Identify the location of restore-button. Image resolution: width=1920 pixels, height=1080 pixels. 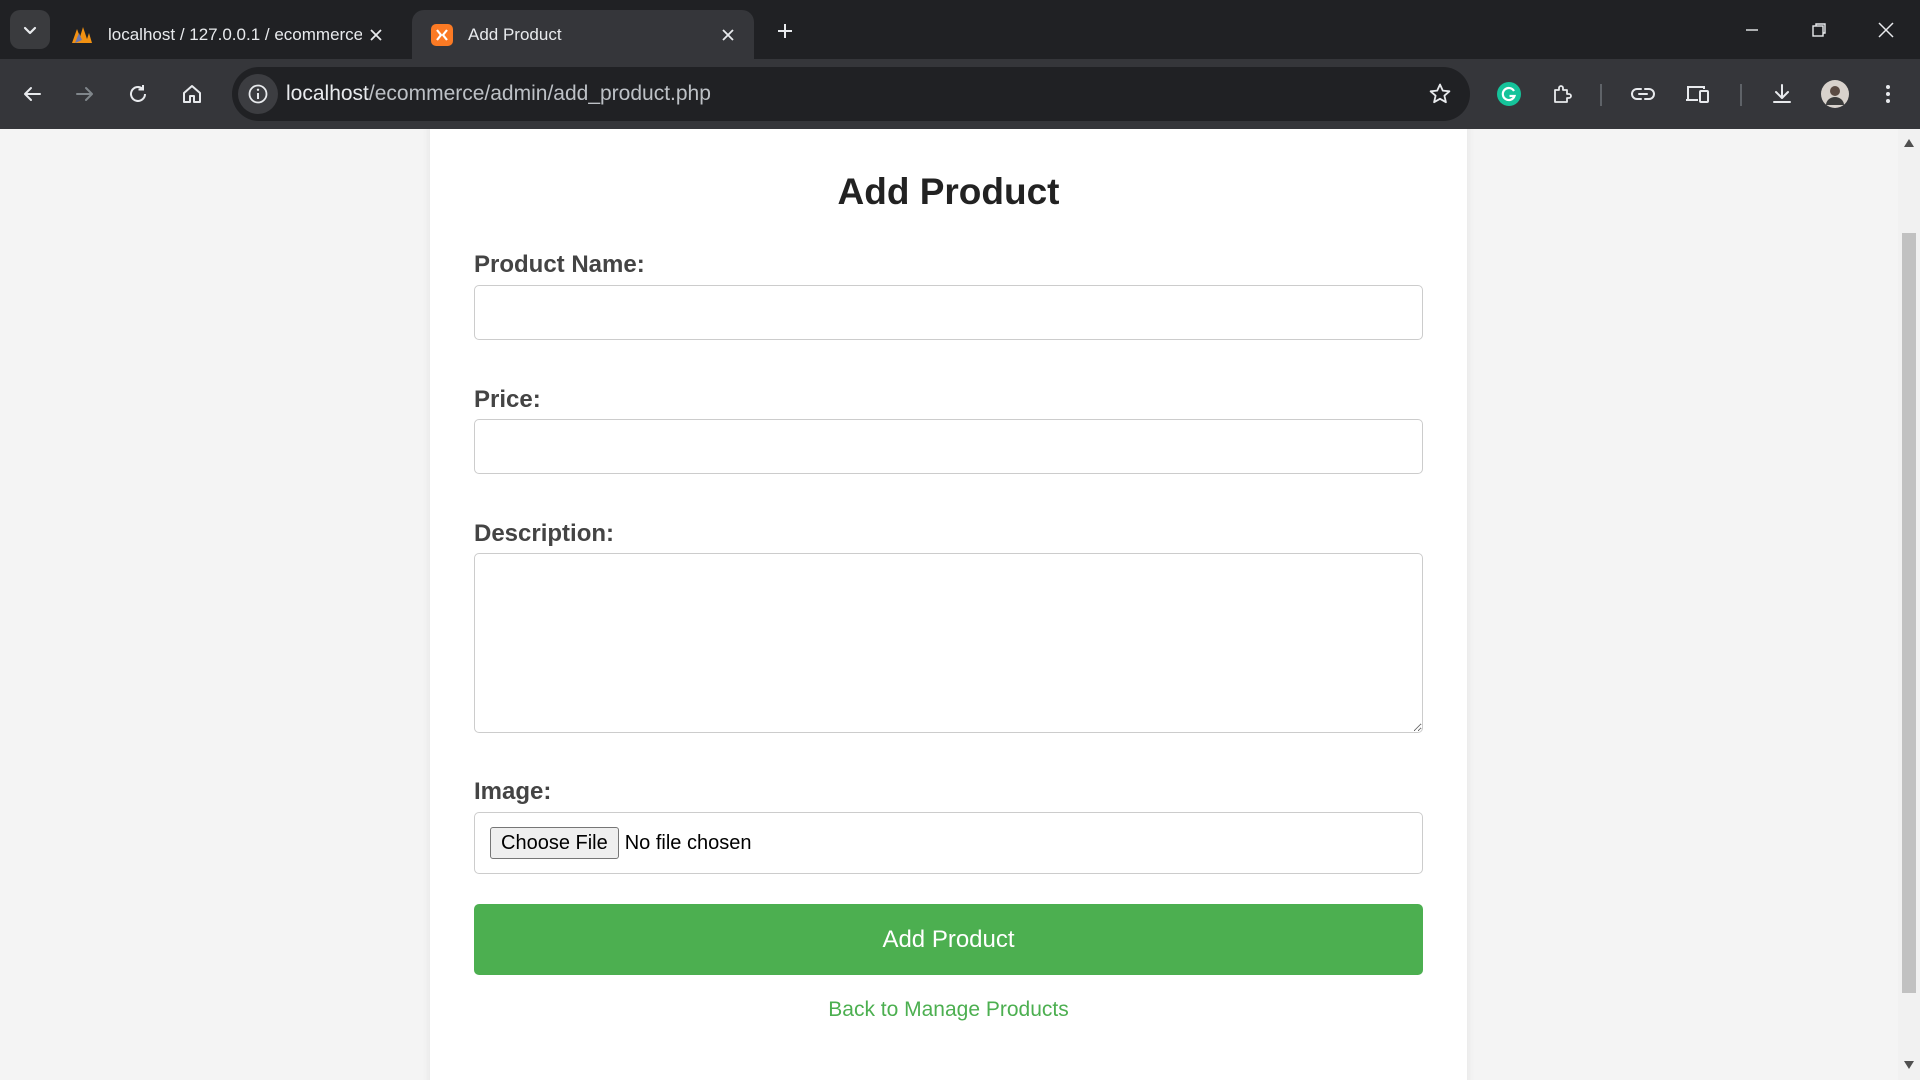
(1819, 30).